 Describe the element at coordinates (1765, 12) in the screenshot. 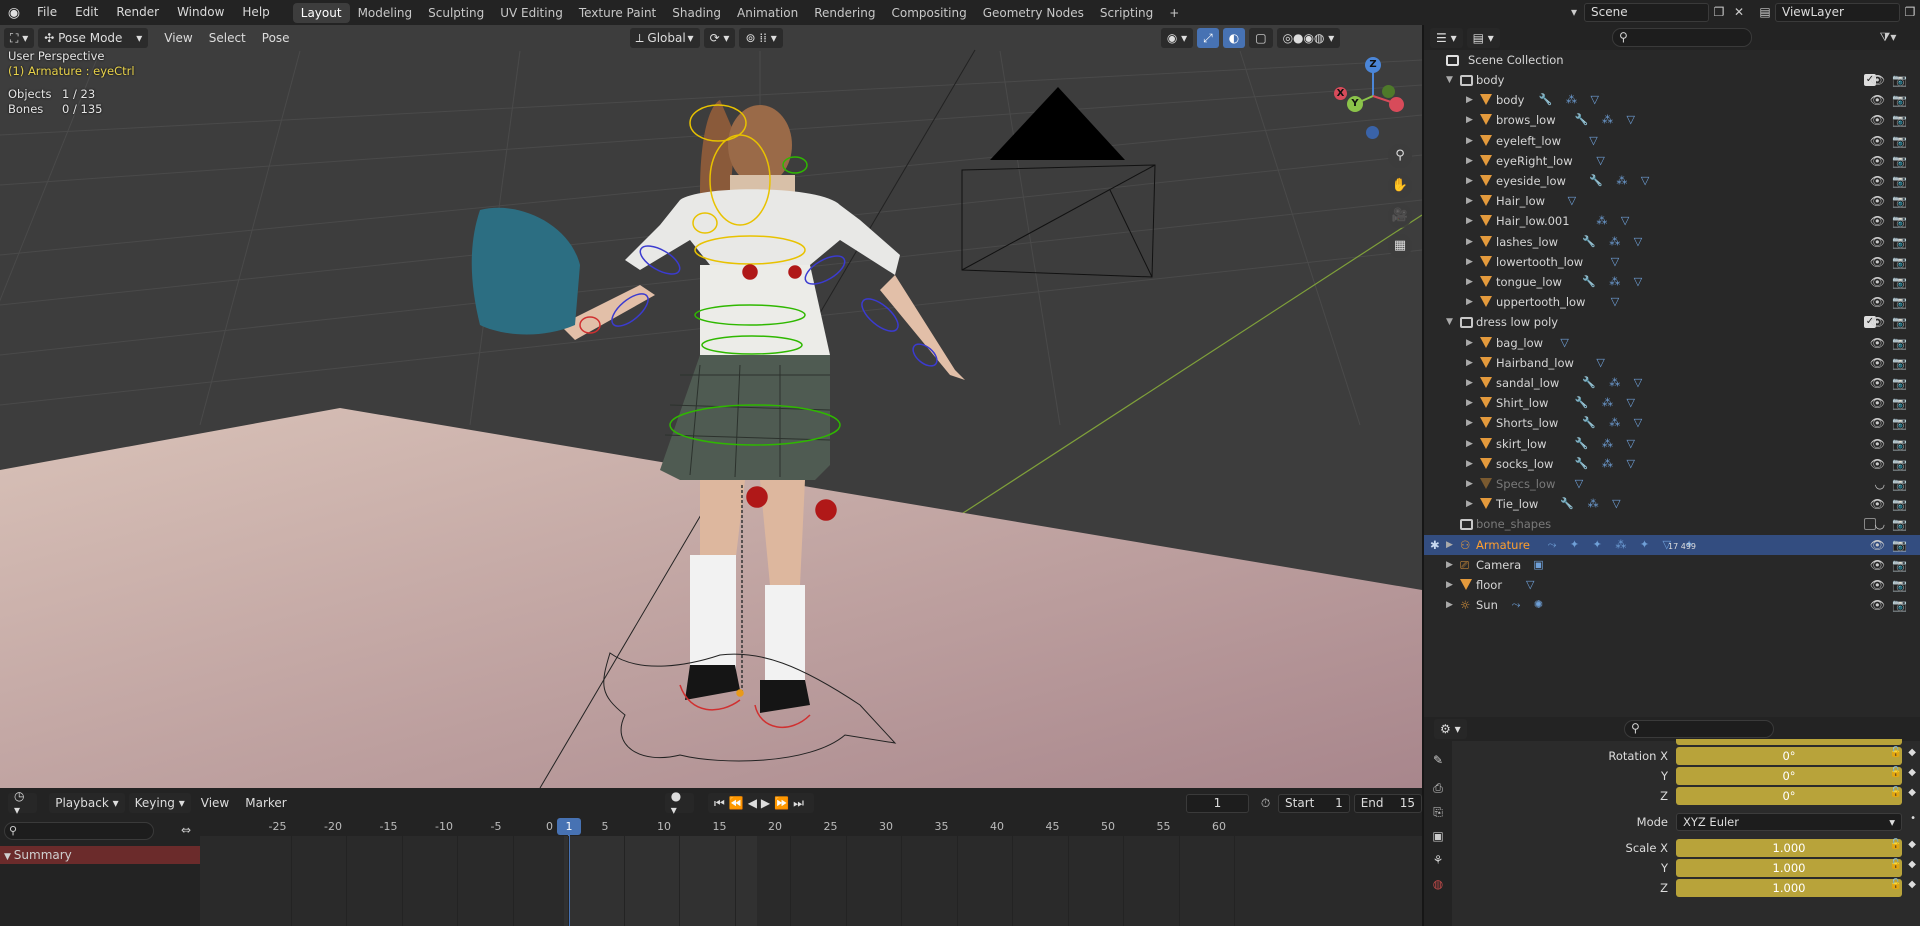

I see `viewlayer-browse-icon: ▤` at that location.